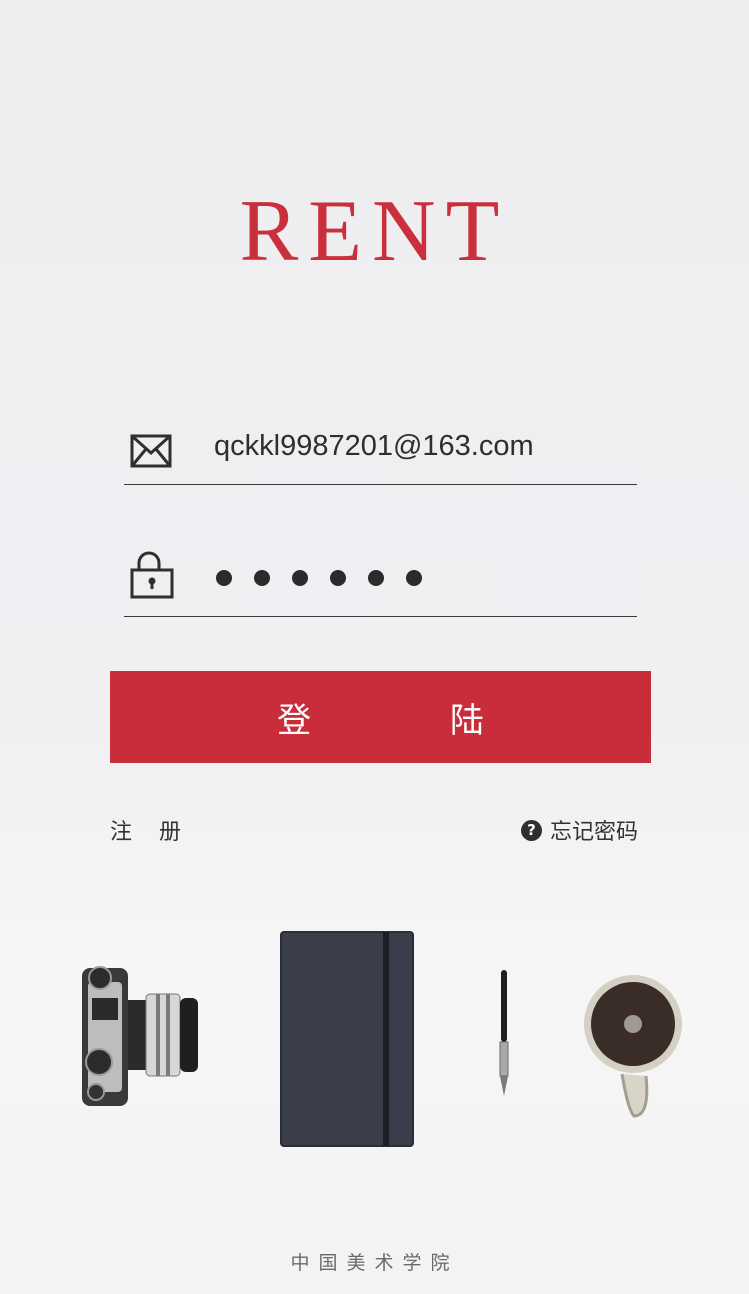 The width and height of the screenshot is (749, 1294). Describe the element at coordinates (140, 1036) in the screenshot. I see `camera-icon` at that location.